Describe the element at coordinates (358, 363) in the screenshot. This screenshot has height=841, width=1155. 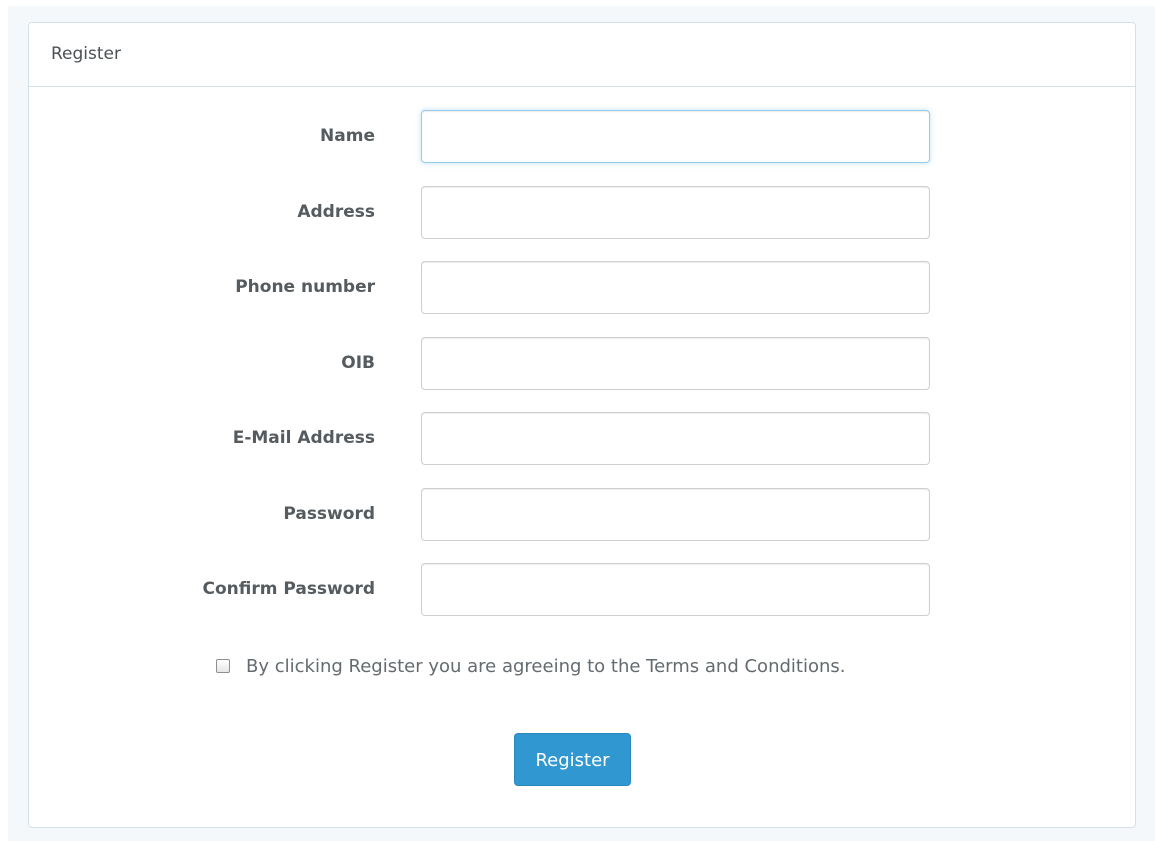
I see `oib-label: OIB` at that location.